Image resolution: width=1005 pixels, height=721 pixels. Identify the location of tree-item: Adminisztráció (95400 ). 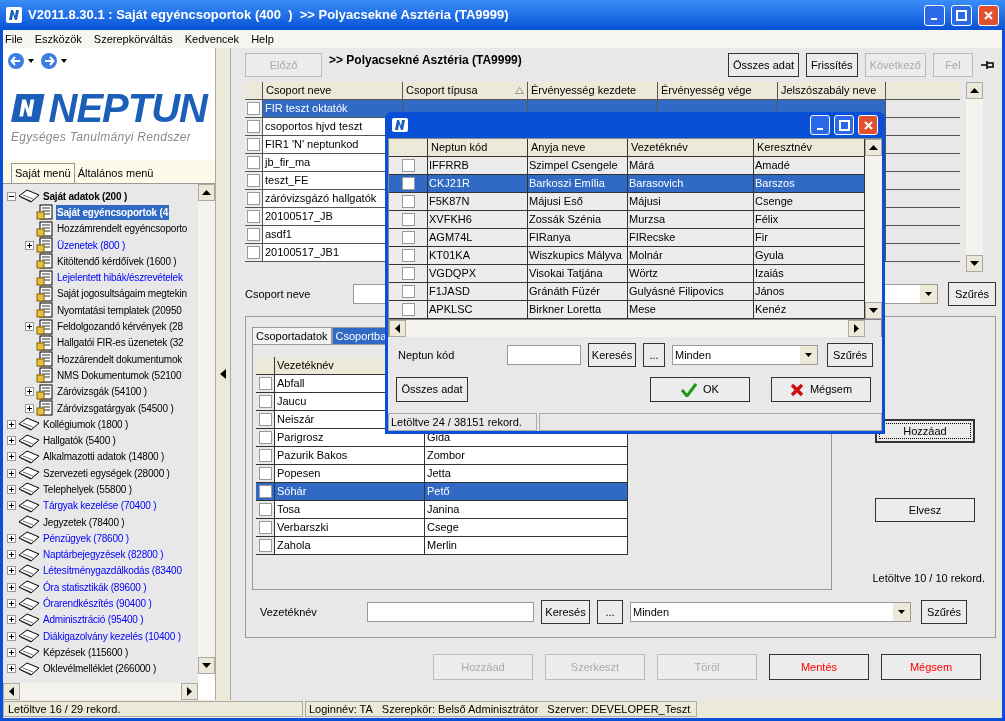
(93, 620).